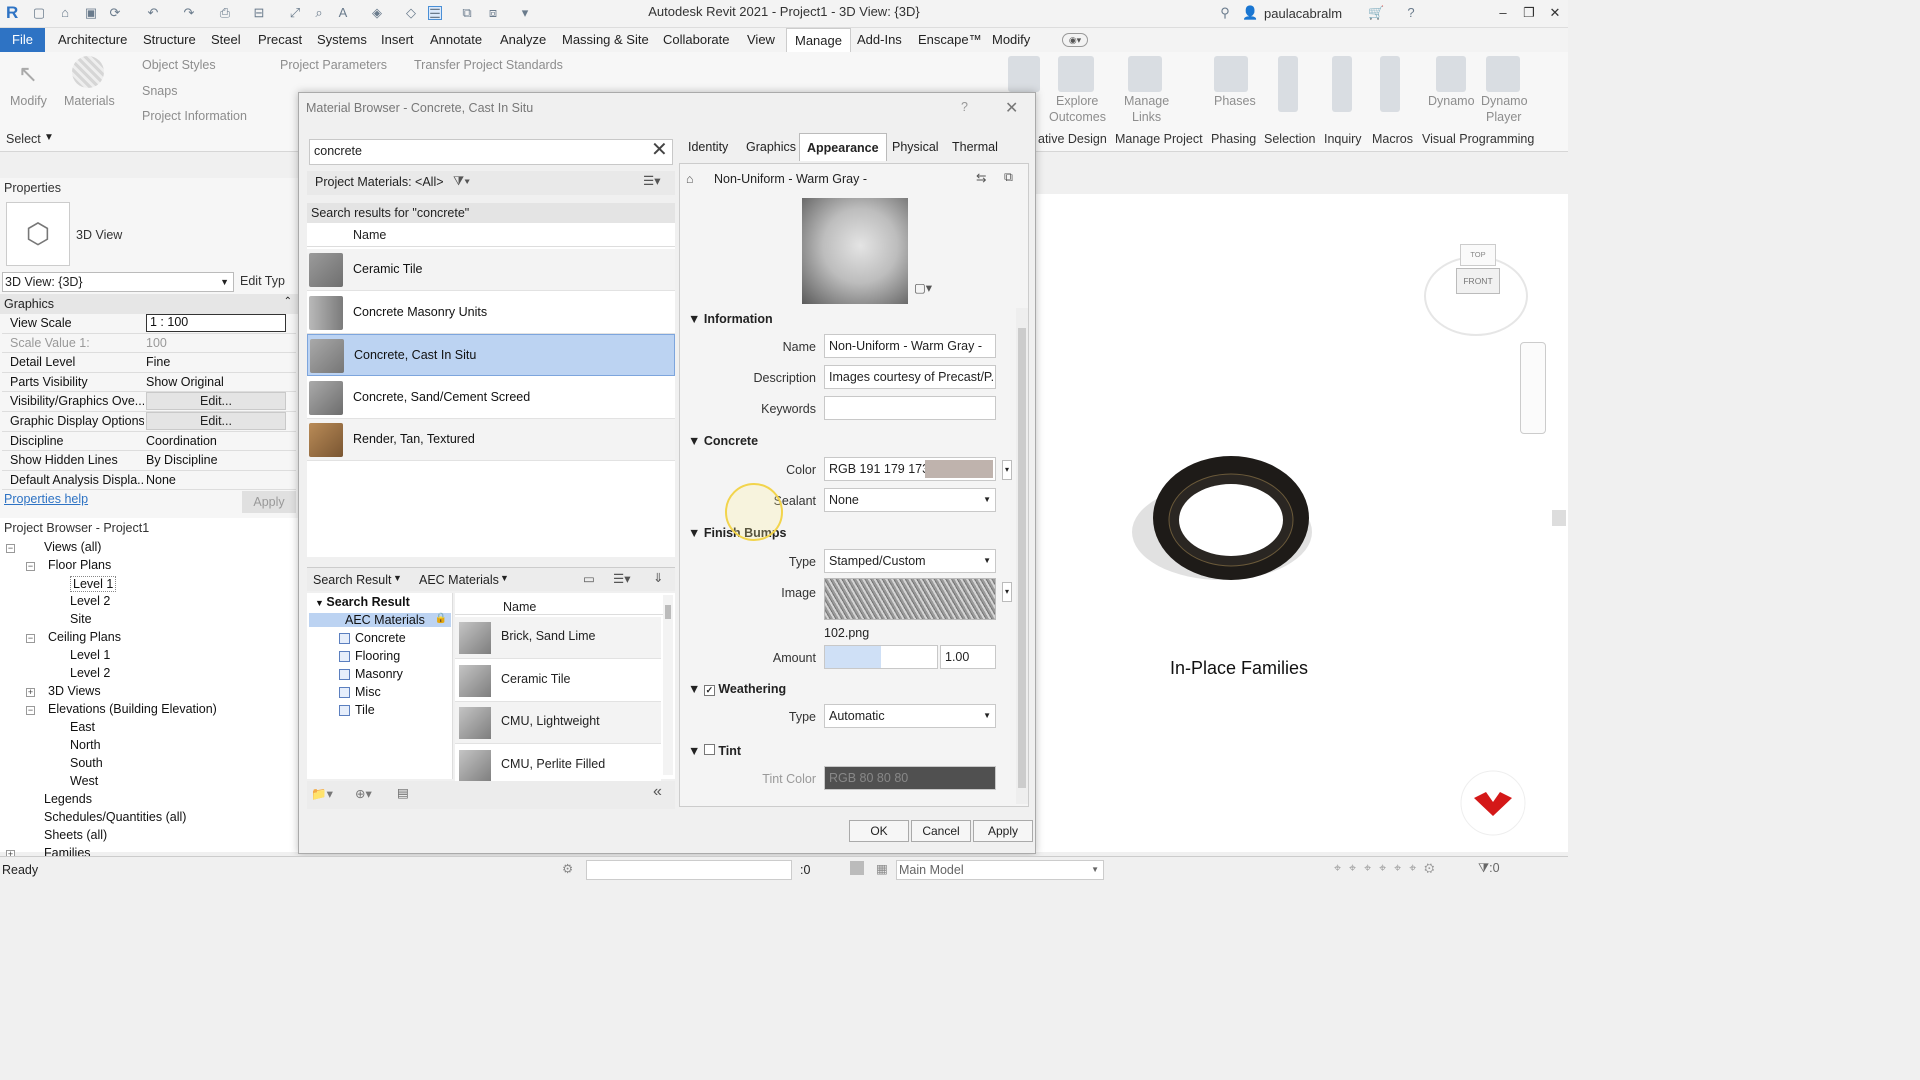 The width and height of the screenshot is (1920, 1080). I want to click on library-scroll-thumb, so click(668, 612).